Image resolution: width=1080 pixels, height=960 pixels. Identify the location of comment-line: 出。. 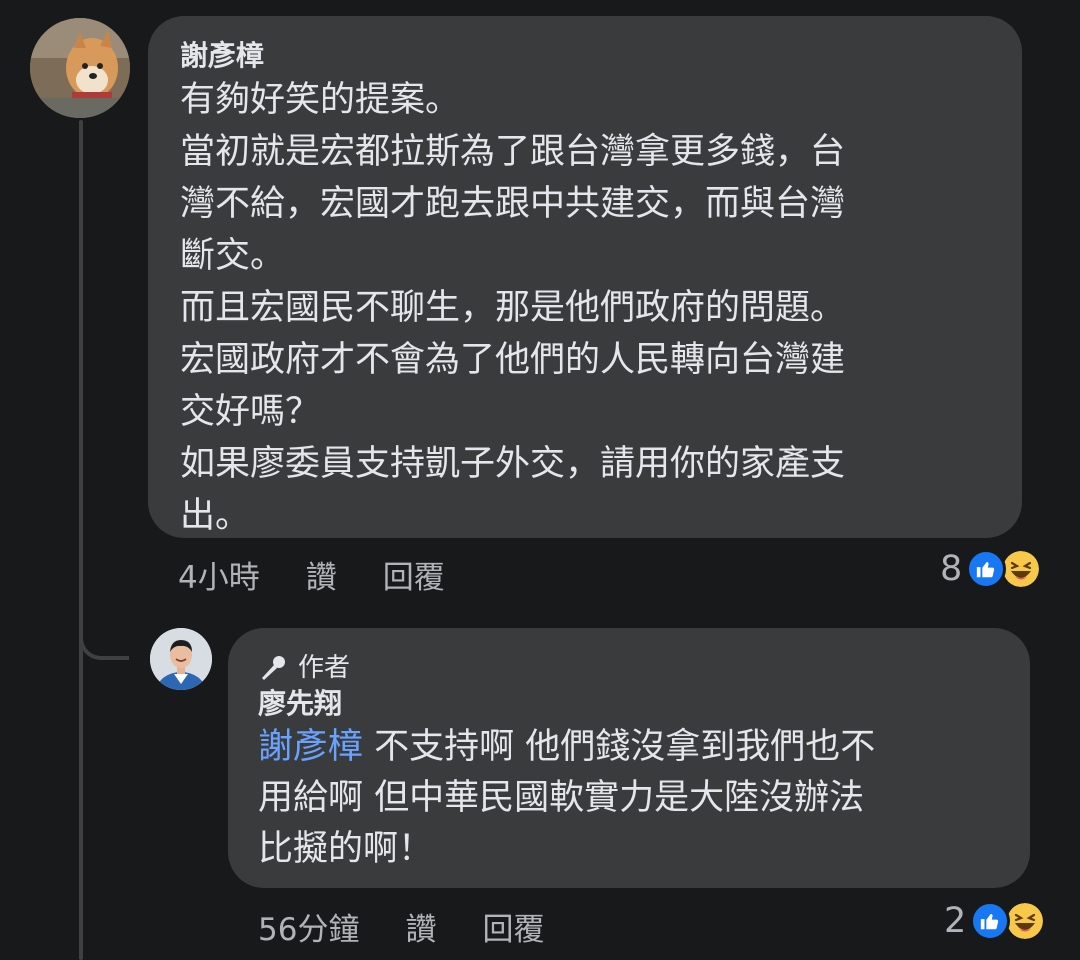
(215, 516).